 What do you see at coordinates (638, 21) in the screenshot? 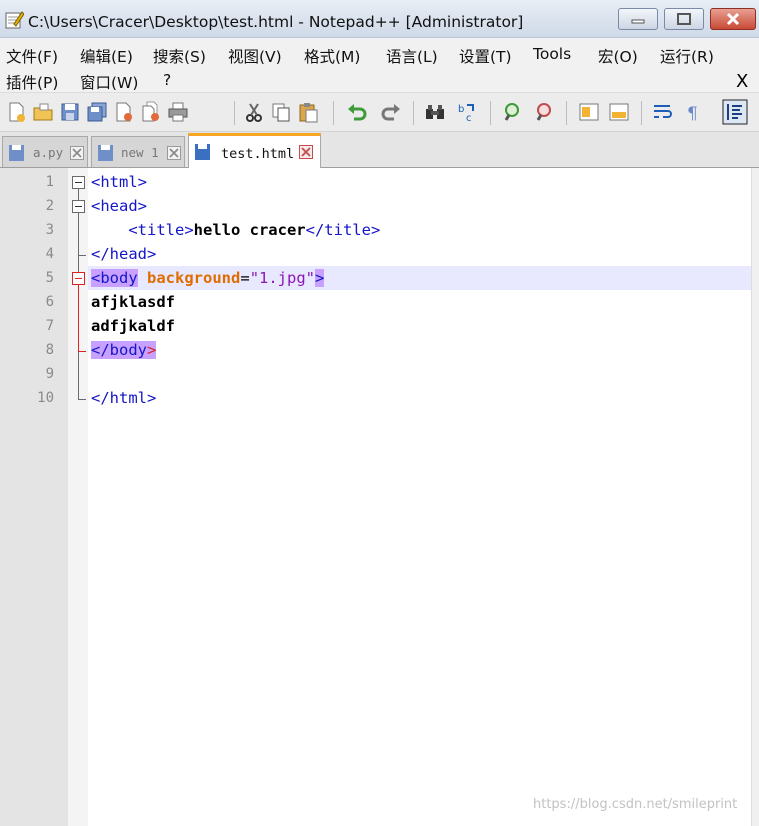
I see `minimize-icon` at bounding box center [638, 21].